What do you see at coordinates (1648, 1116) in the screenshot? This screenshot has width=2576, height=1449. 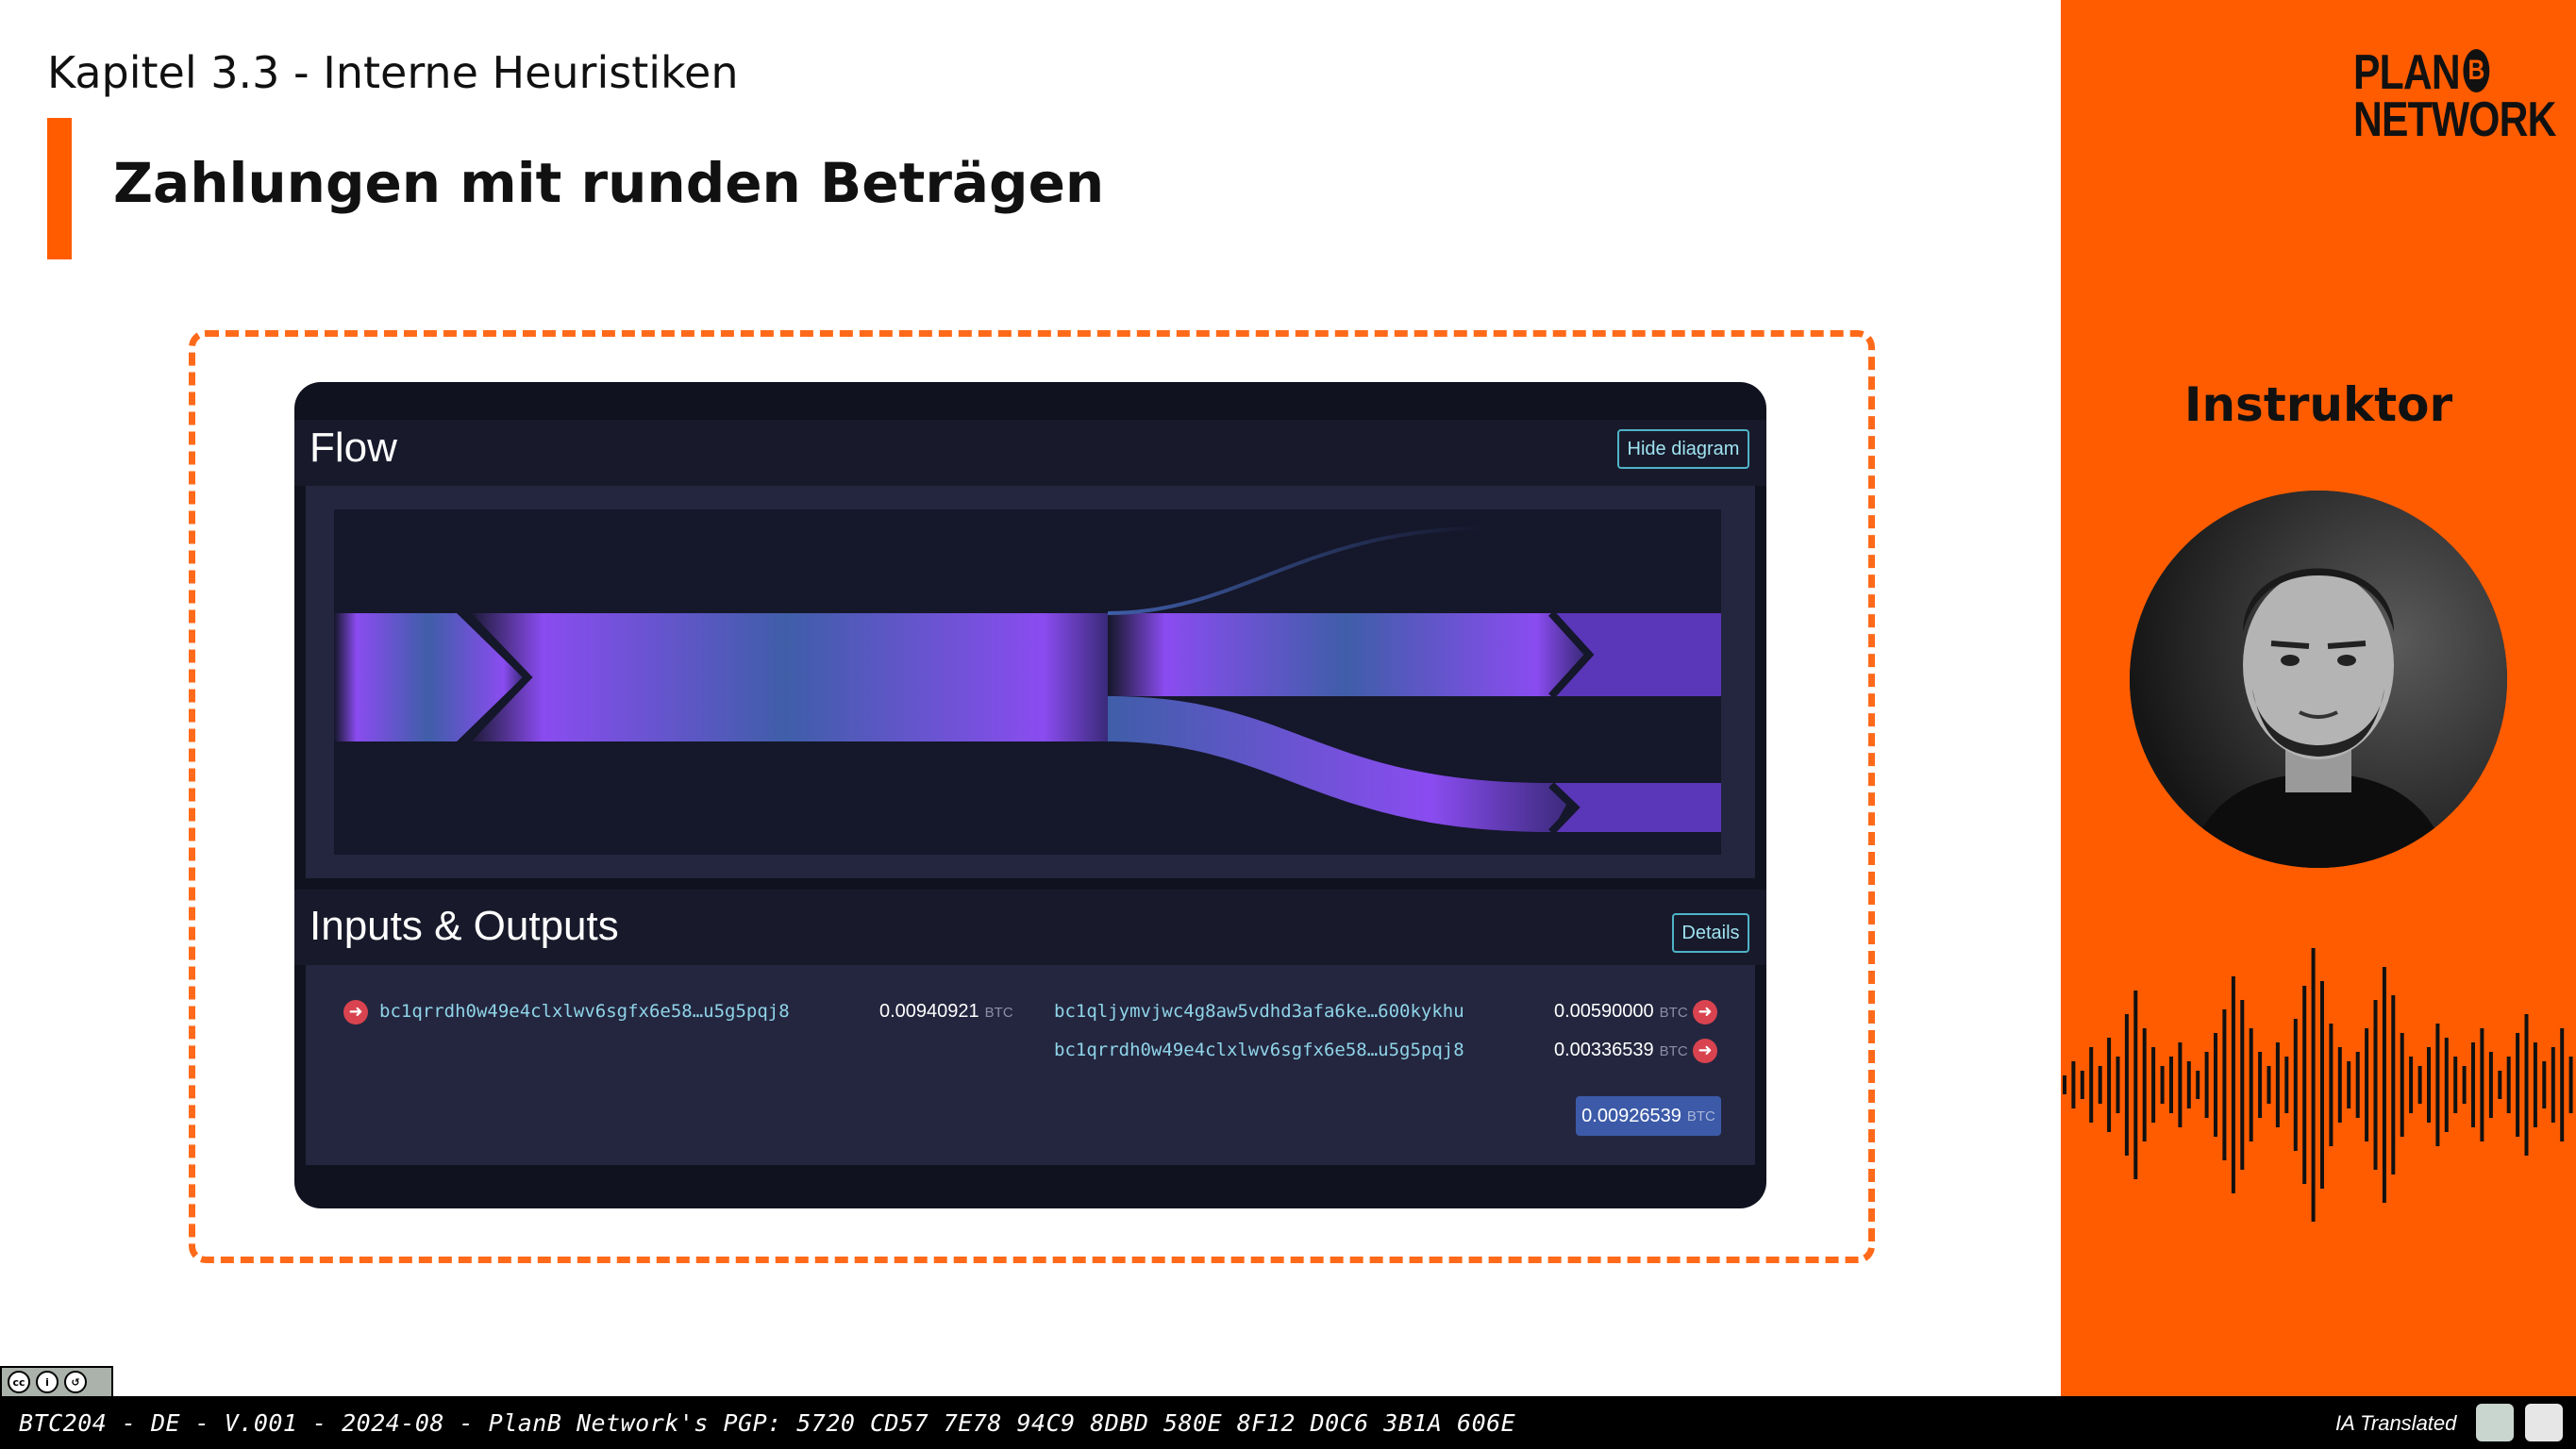 I see `total-amount-badge: 0.00926539 BTC` at bounding box center [1648, 1116].